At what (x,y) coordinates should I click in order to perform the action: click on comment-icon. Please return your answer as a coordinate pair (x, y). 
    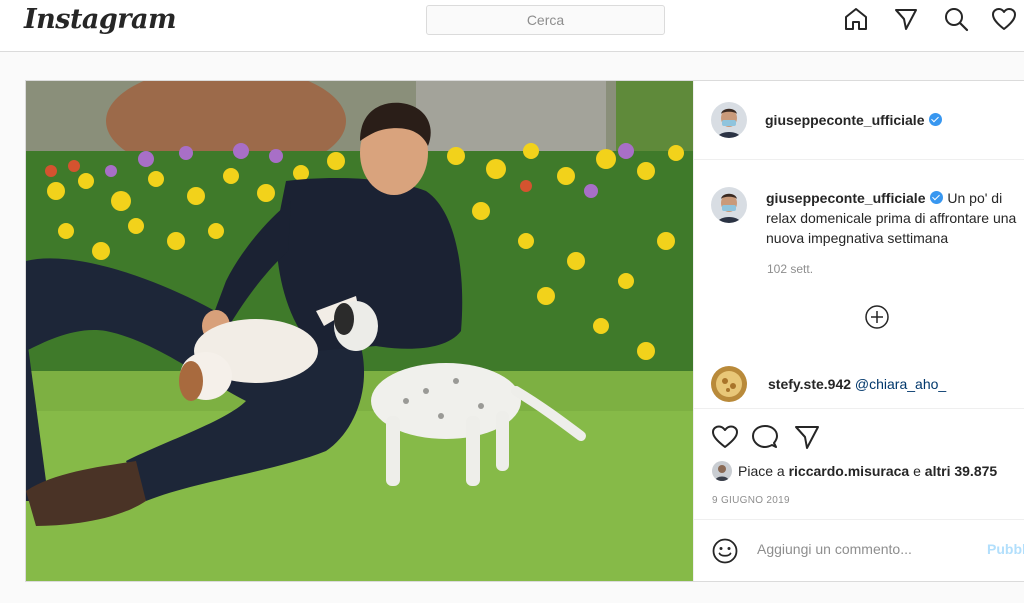
    Looking at the image, I should click on (765, 437).